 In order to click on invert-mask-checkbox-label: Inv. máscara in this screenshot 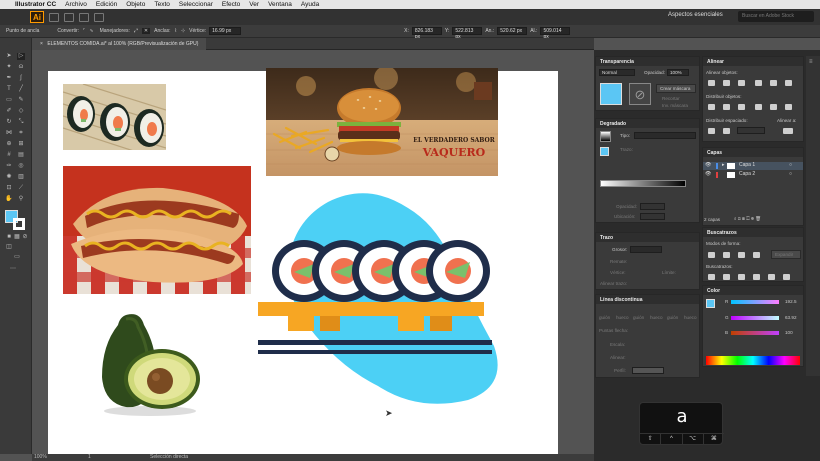, I will do `click(675, 105)`.